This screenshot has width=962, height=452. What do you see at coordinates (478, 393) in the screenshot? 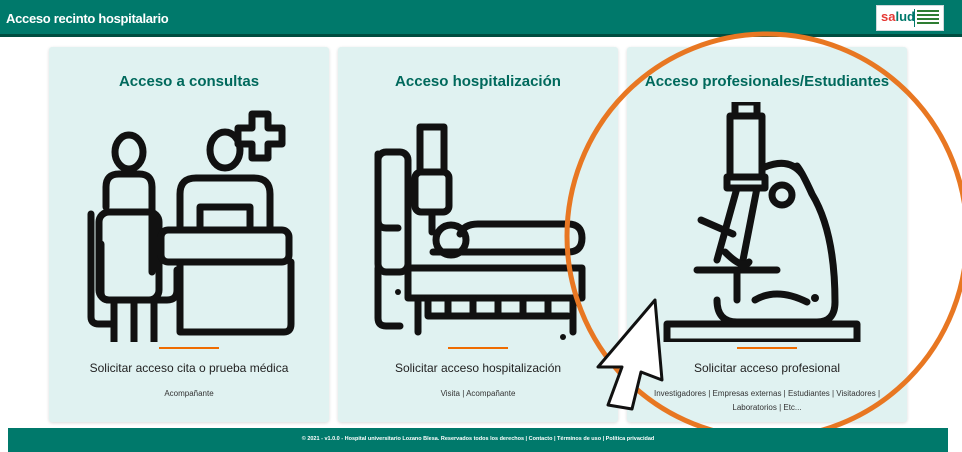
I see `card-subtitle: Visita | Acompañante` at bounding box center [478, 393].